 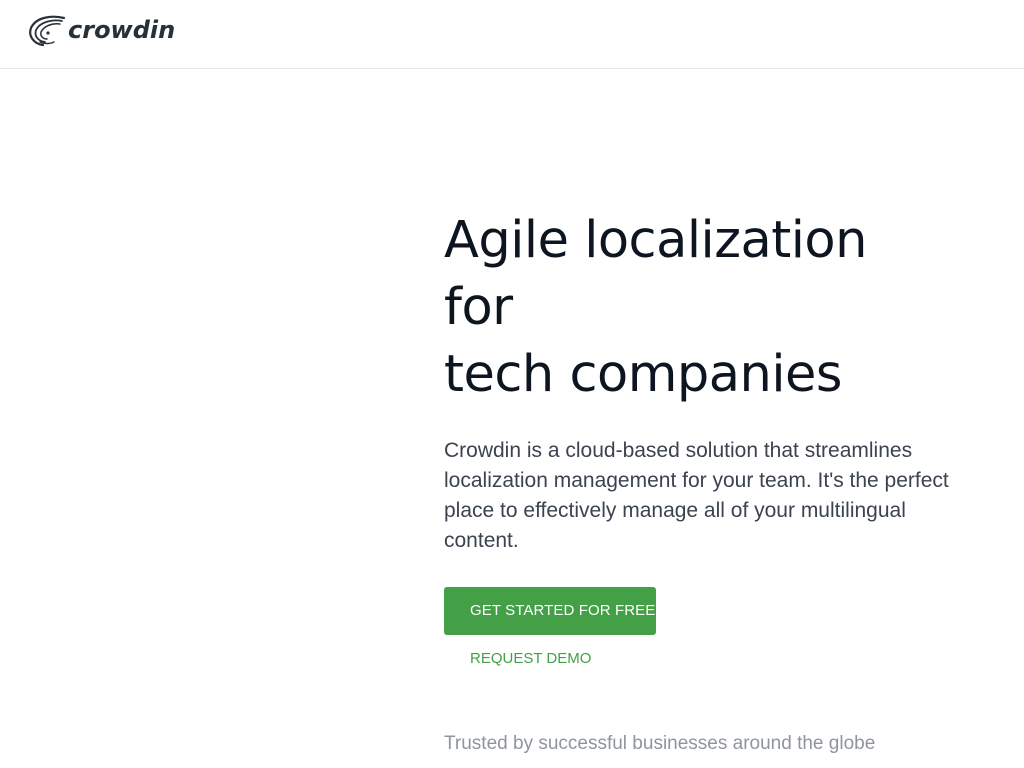 What do you see at coordinates (478, 307) in the screenshot?
I see `hero-title-line-2: for` at bounding box center [478, 307].